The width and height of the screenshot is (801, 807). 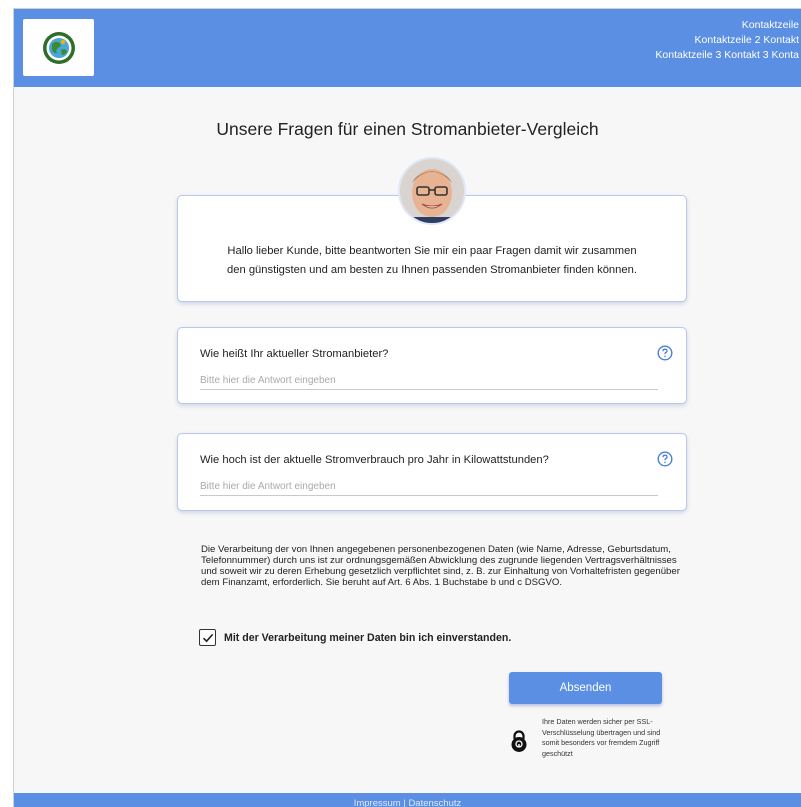 I want to click on question-card-1: Wie heißt Ihr aktueller Stromanbieter?, so click(x=432, y=365).